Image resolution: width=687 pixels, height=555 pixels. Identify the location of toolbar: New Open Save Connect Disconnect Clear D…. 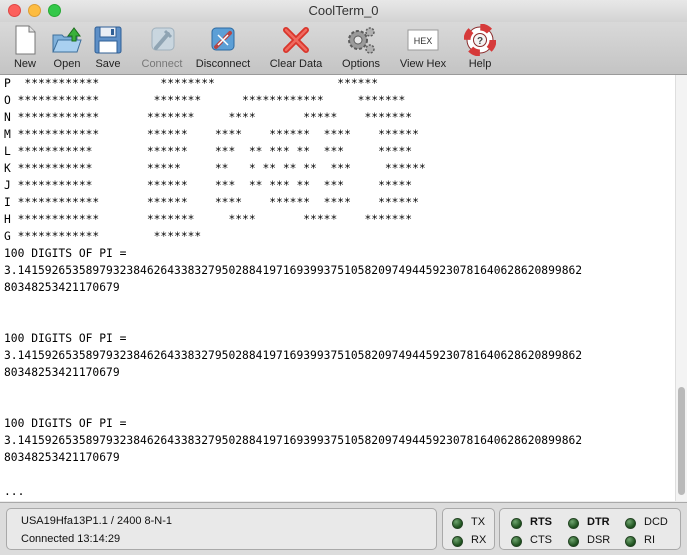
(343, 48).